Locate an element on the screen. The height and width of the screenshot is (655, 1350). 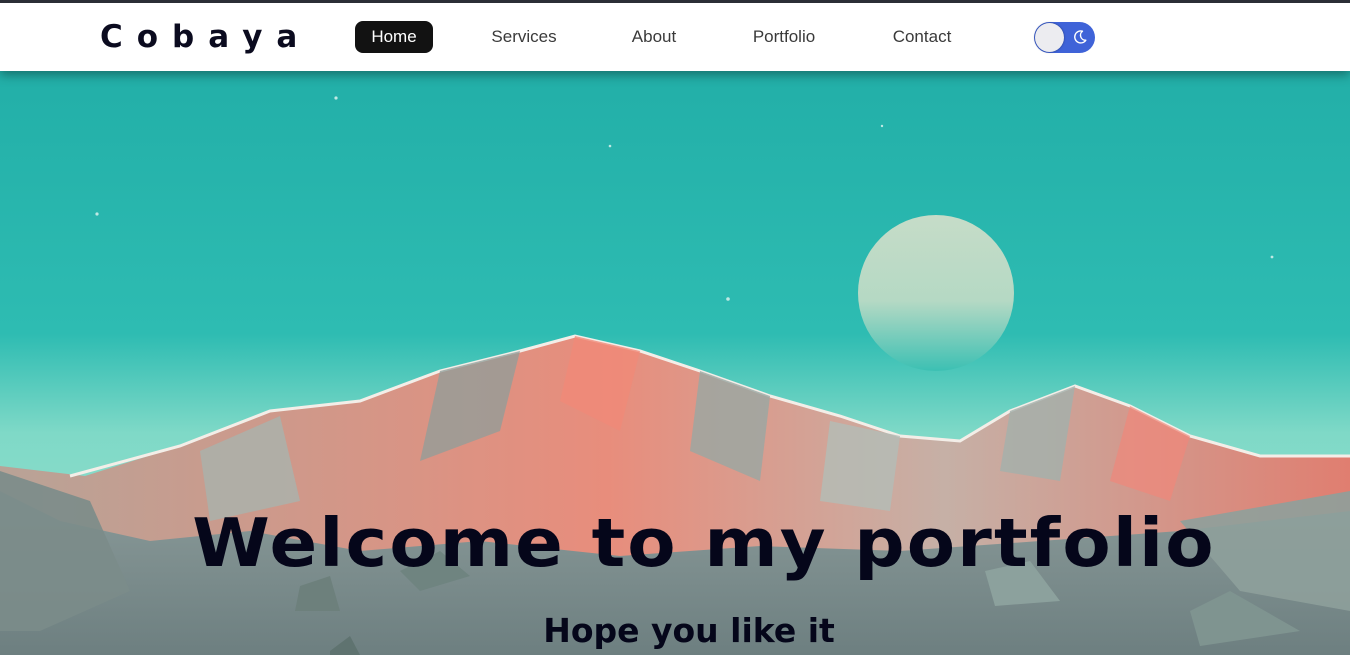
nav-home-link: Home is located at coordinates (394, 37).